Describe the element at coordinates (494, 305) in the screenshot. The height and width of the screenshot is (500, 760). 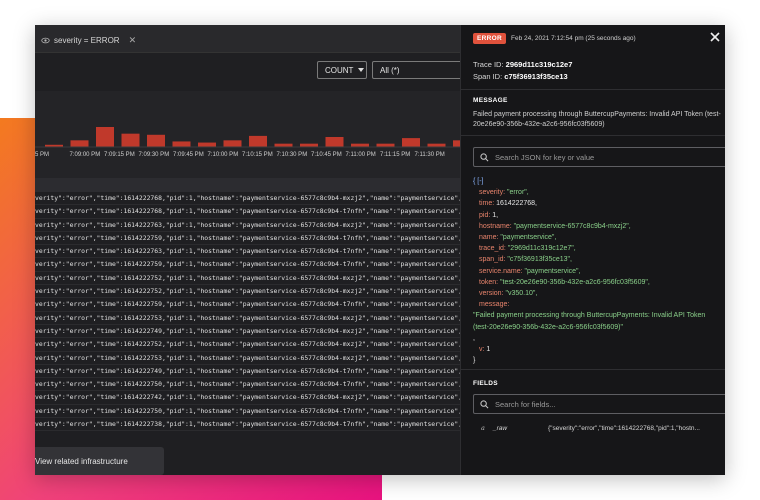
I see `json-key: message:` at that location.